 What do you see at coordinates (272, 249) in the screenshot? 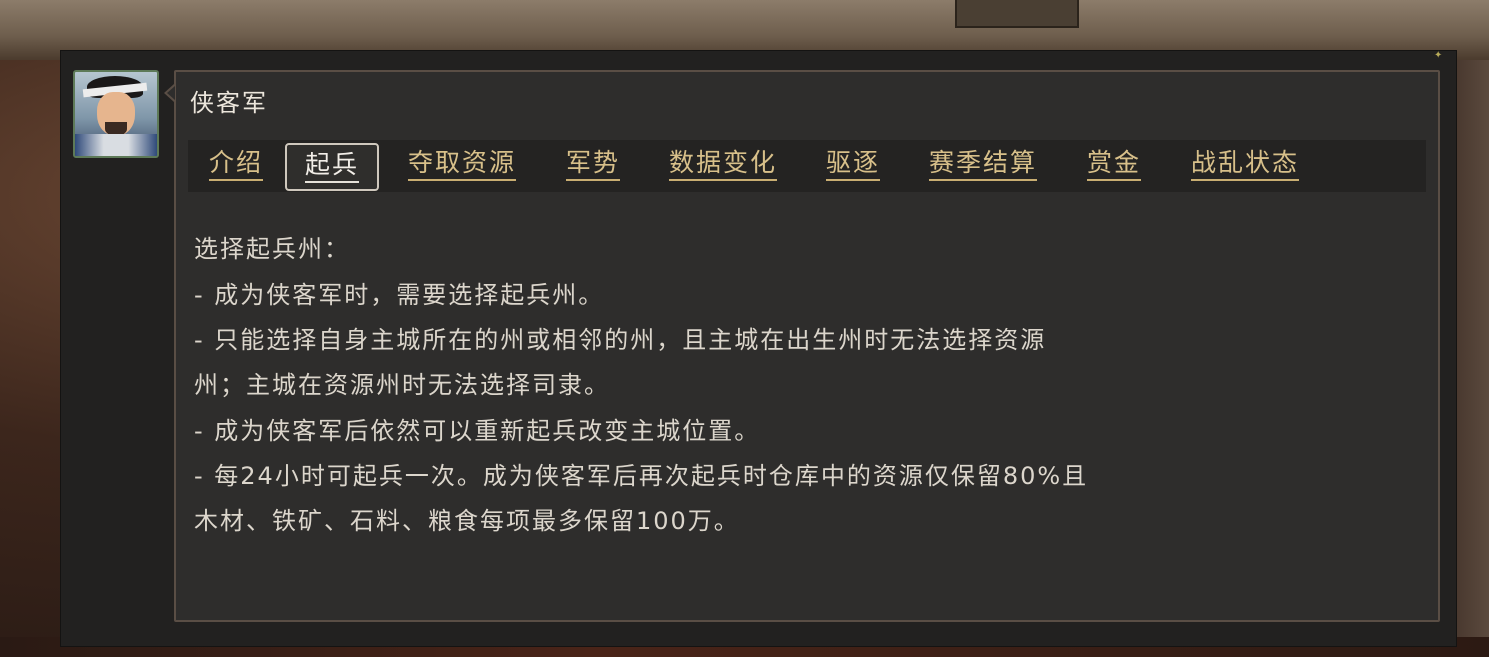
I see `content-heading: 选择起兵州：` at bounding box center [272, 249].